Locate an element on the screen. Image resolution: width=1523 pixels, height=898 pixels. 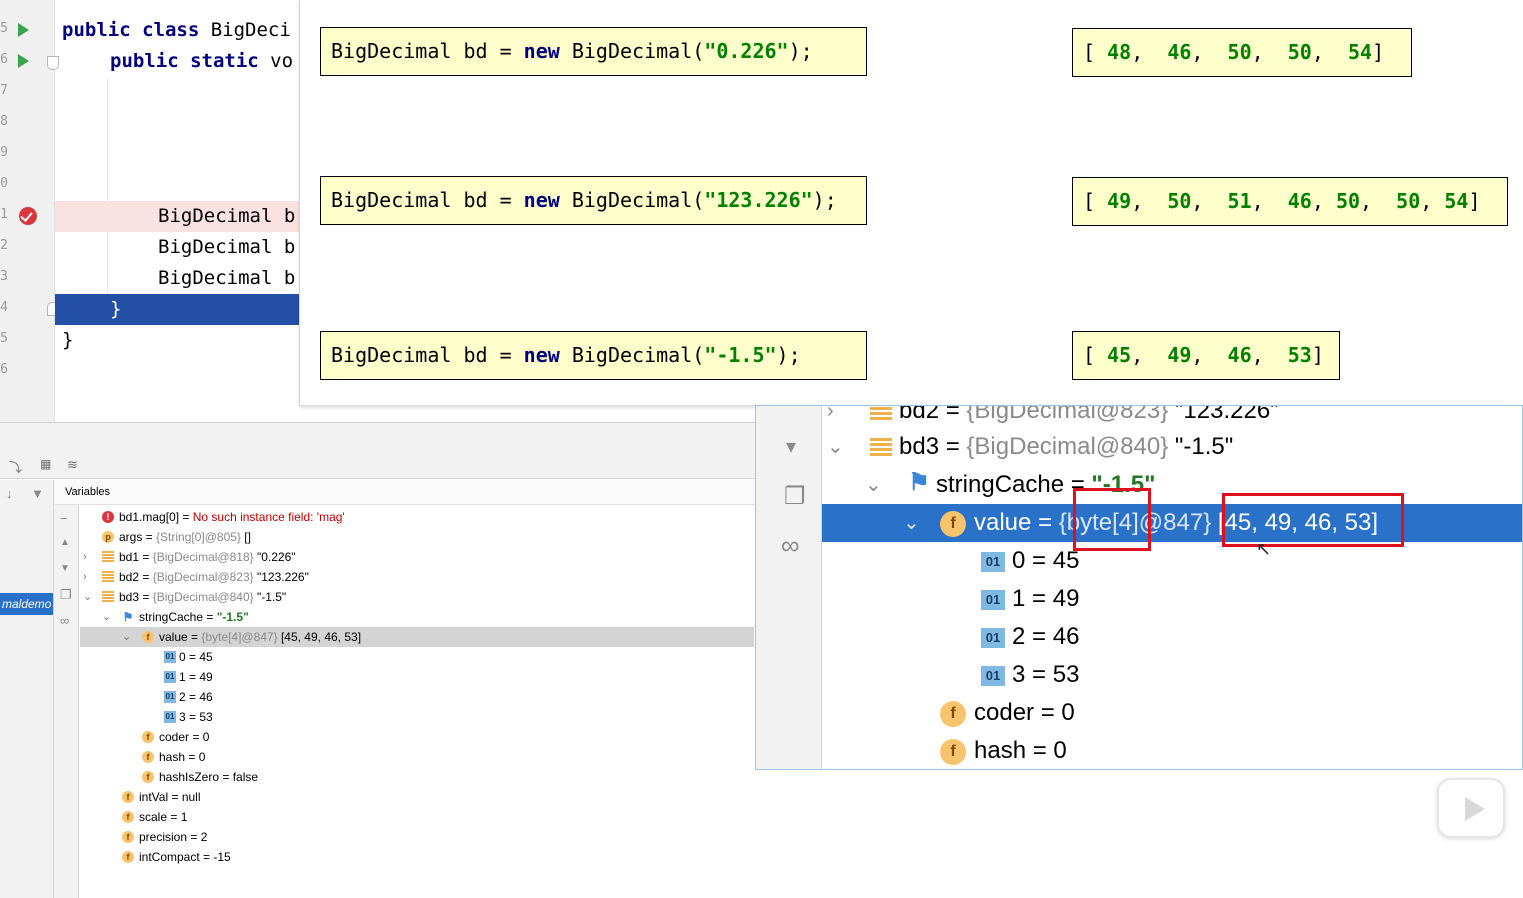
variable-row: f hashIsZero = false is located at coordinates (417, 777).